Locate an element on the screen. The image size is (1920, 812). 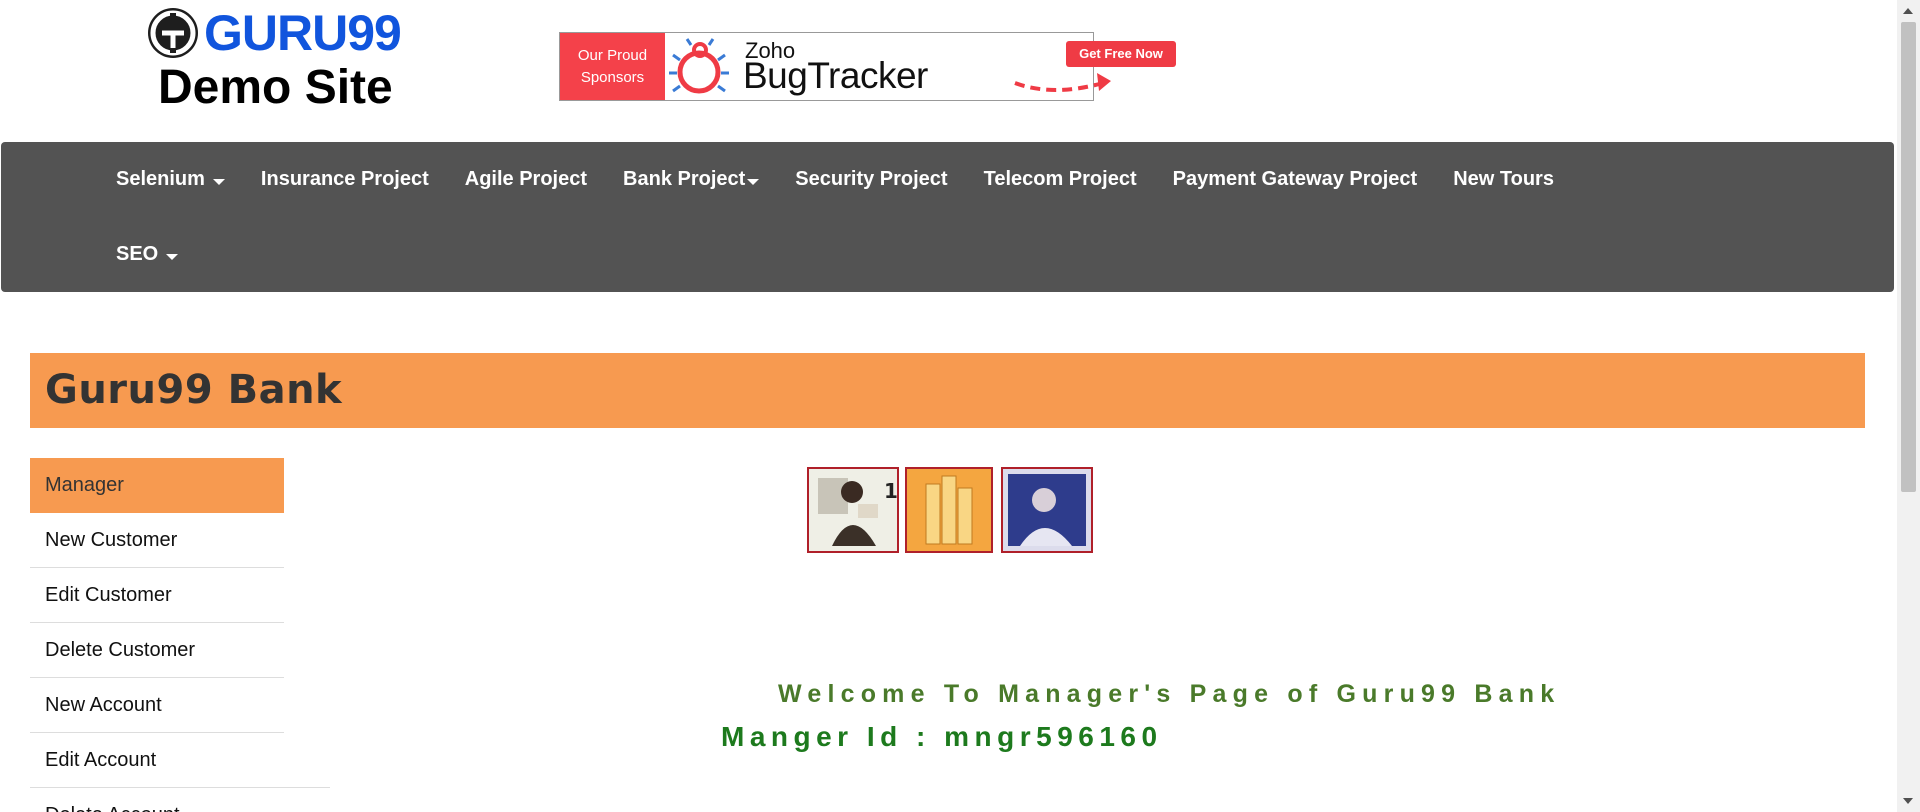
menu-item-edit-customer: Edit Customer is located at coordinates (157, 595).